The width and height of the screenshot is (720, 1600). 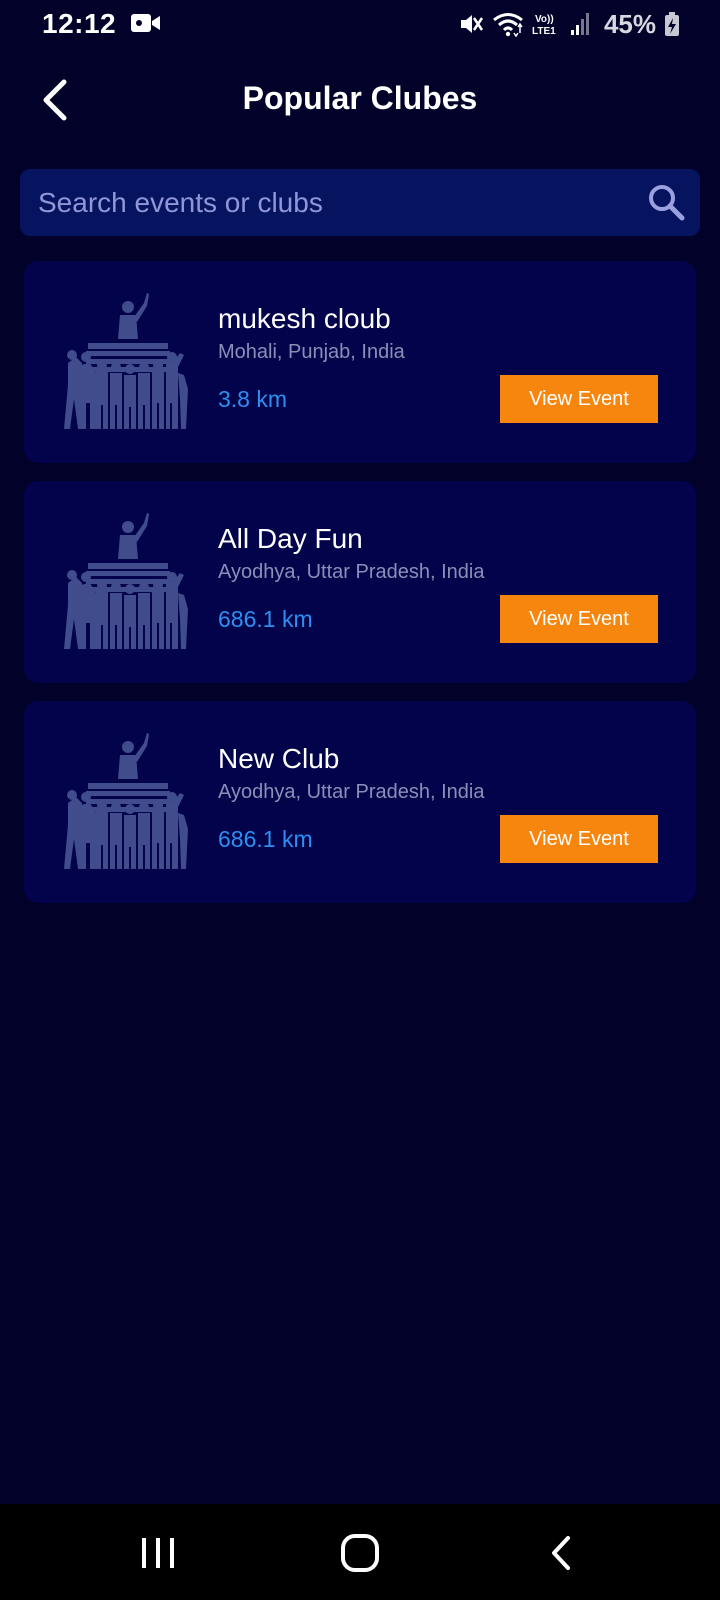 I want to click on wifi-icon, so click(x=508, y=24).